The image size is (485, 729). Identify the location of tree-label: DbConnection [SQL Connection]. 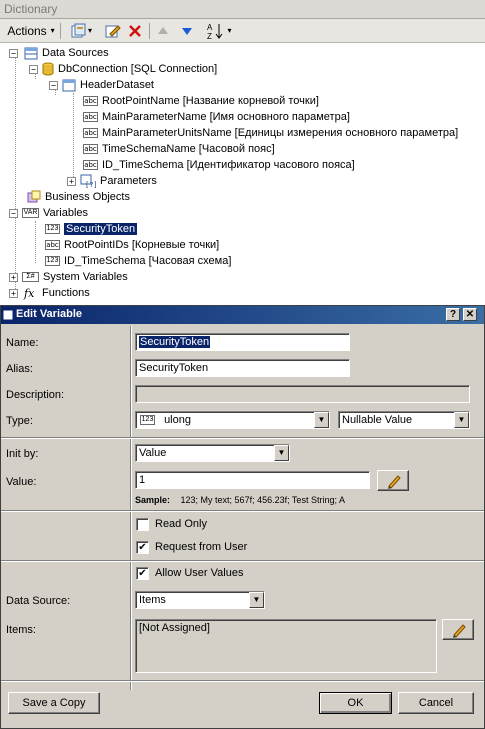
(138, 69).